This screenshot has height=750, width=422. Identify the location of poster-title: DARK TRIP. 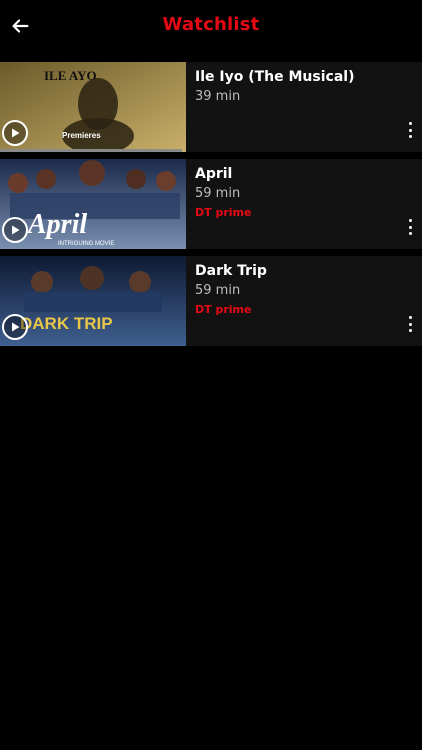
(66, 323).